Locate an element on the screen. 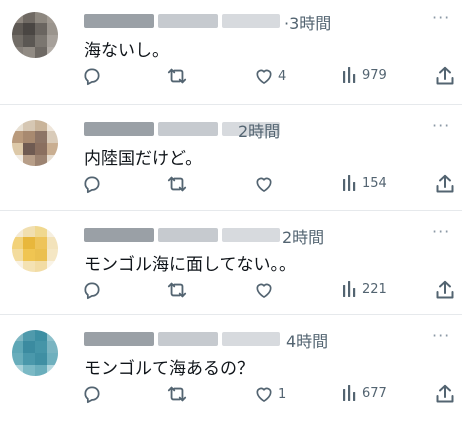 This screenshot has width=470, height=424. tweet-text: モンゴルて海あるの？ is located at coordinates (169, 369).